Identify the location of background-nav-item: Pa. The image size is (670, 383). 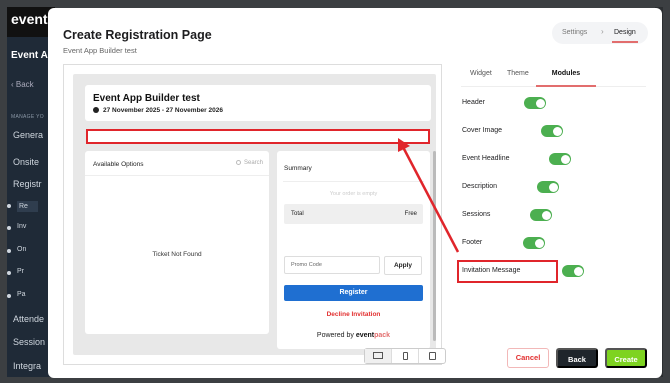
(16, 294).